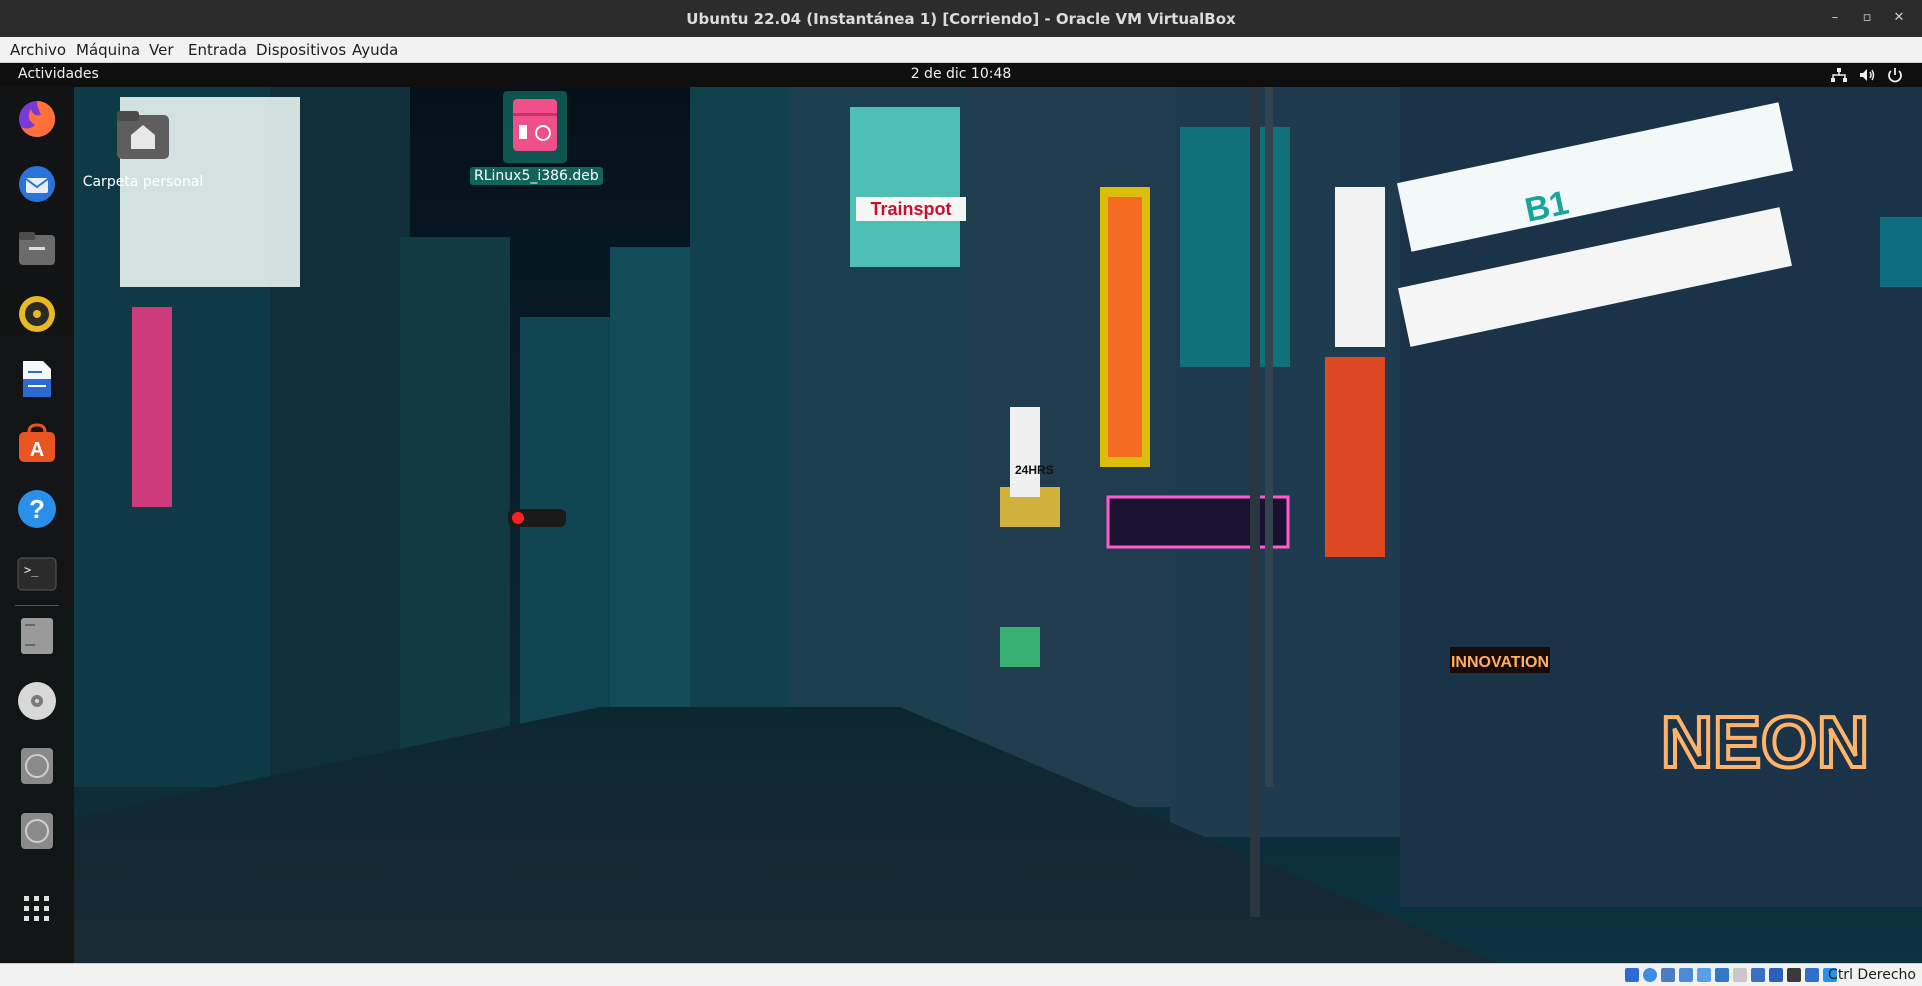  I want to click on menu-archivo: Archivo, so click(38, 50).